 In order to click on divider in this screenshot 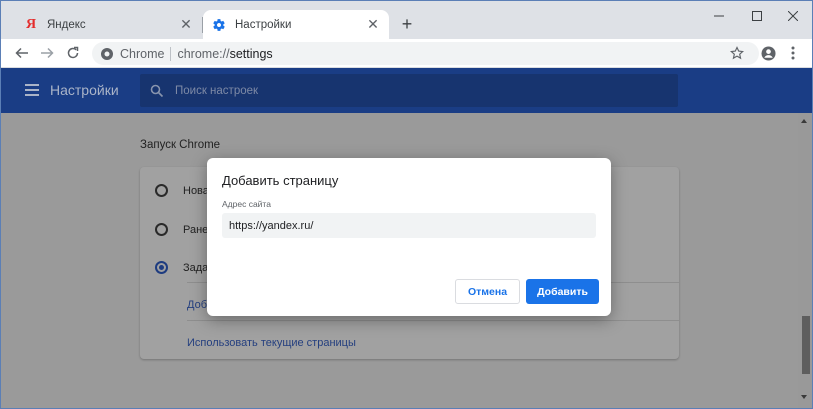, I will do `click(433, 320)`.